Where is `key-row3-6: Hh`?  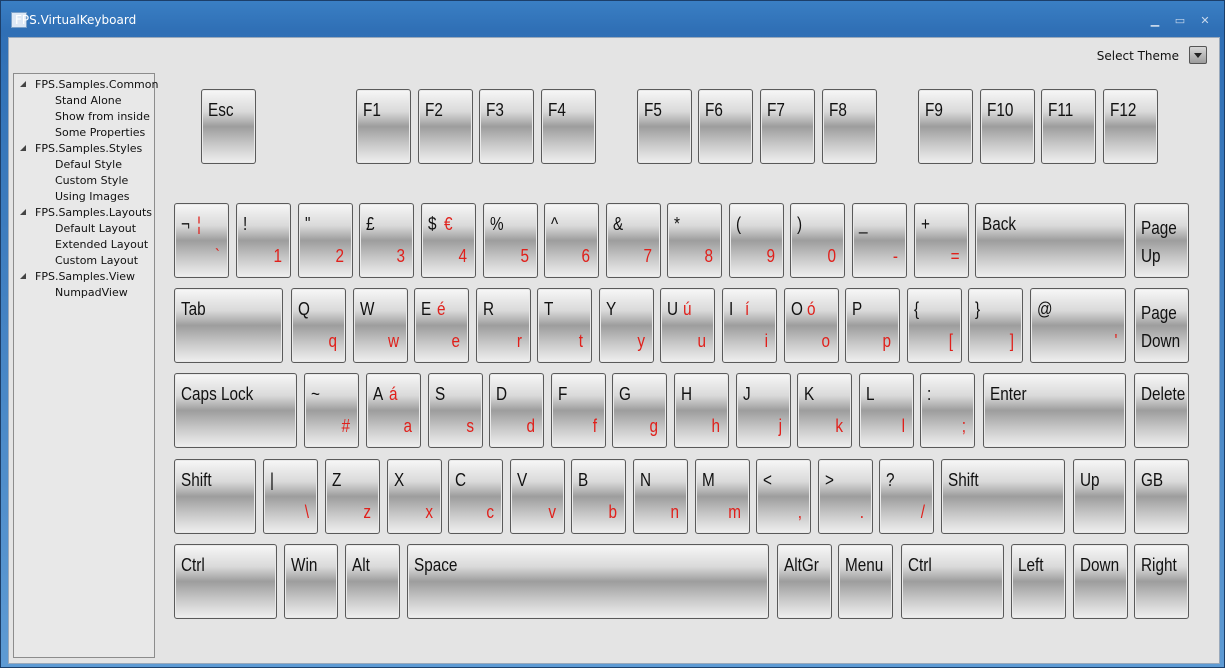
key-row3-6: Hh is located at coordinates (701, 410).